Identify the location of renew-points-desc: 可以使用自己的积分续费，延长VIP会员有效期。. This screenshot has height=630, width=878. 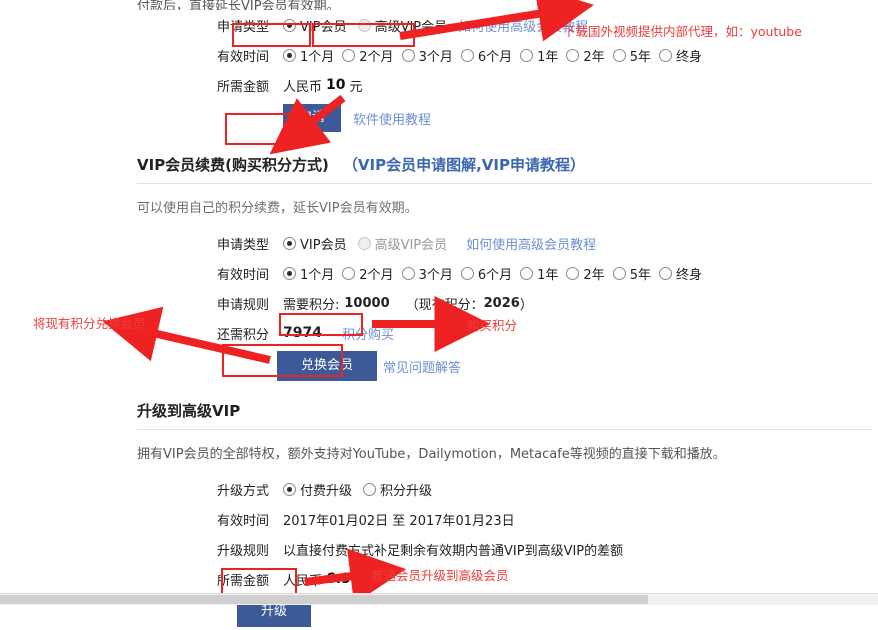
(277, 208).